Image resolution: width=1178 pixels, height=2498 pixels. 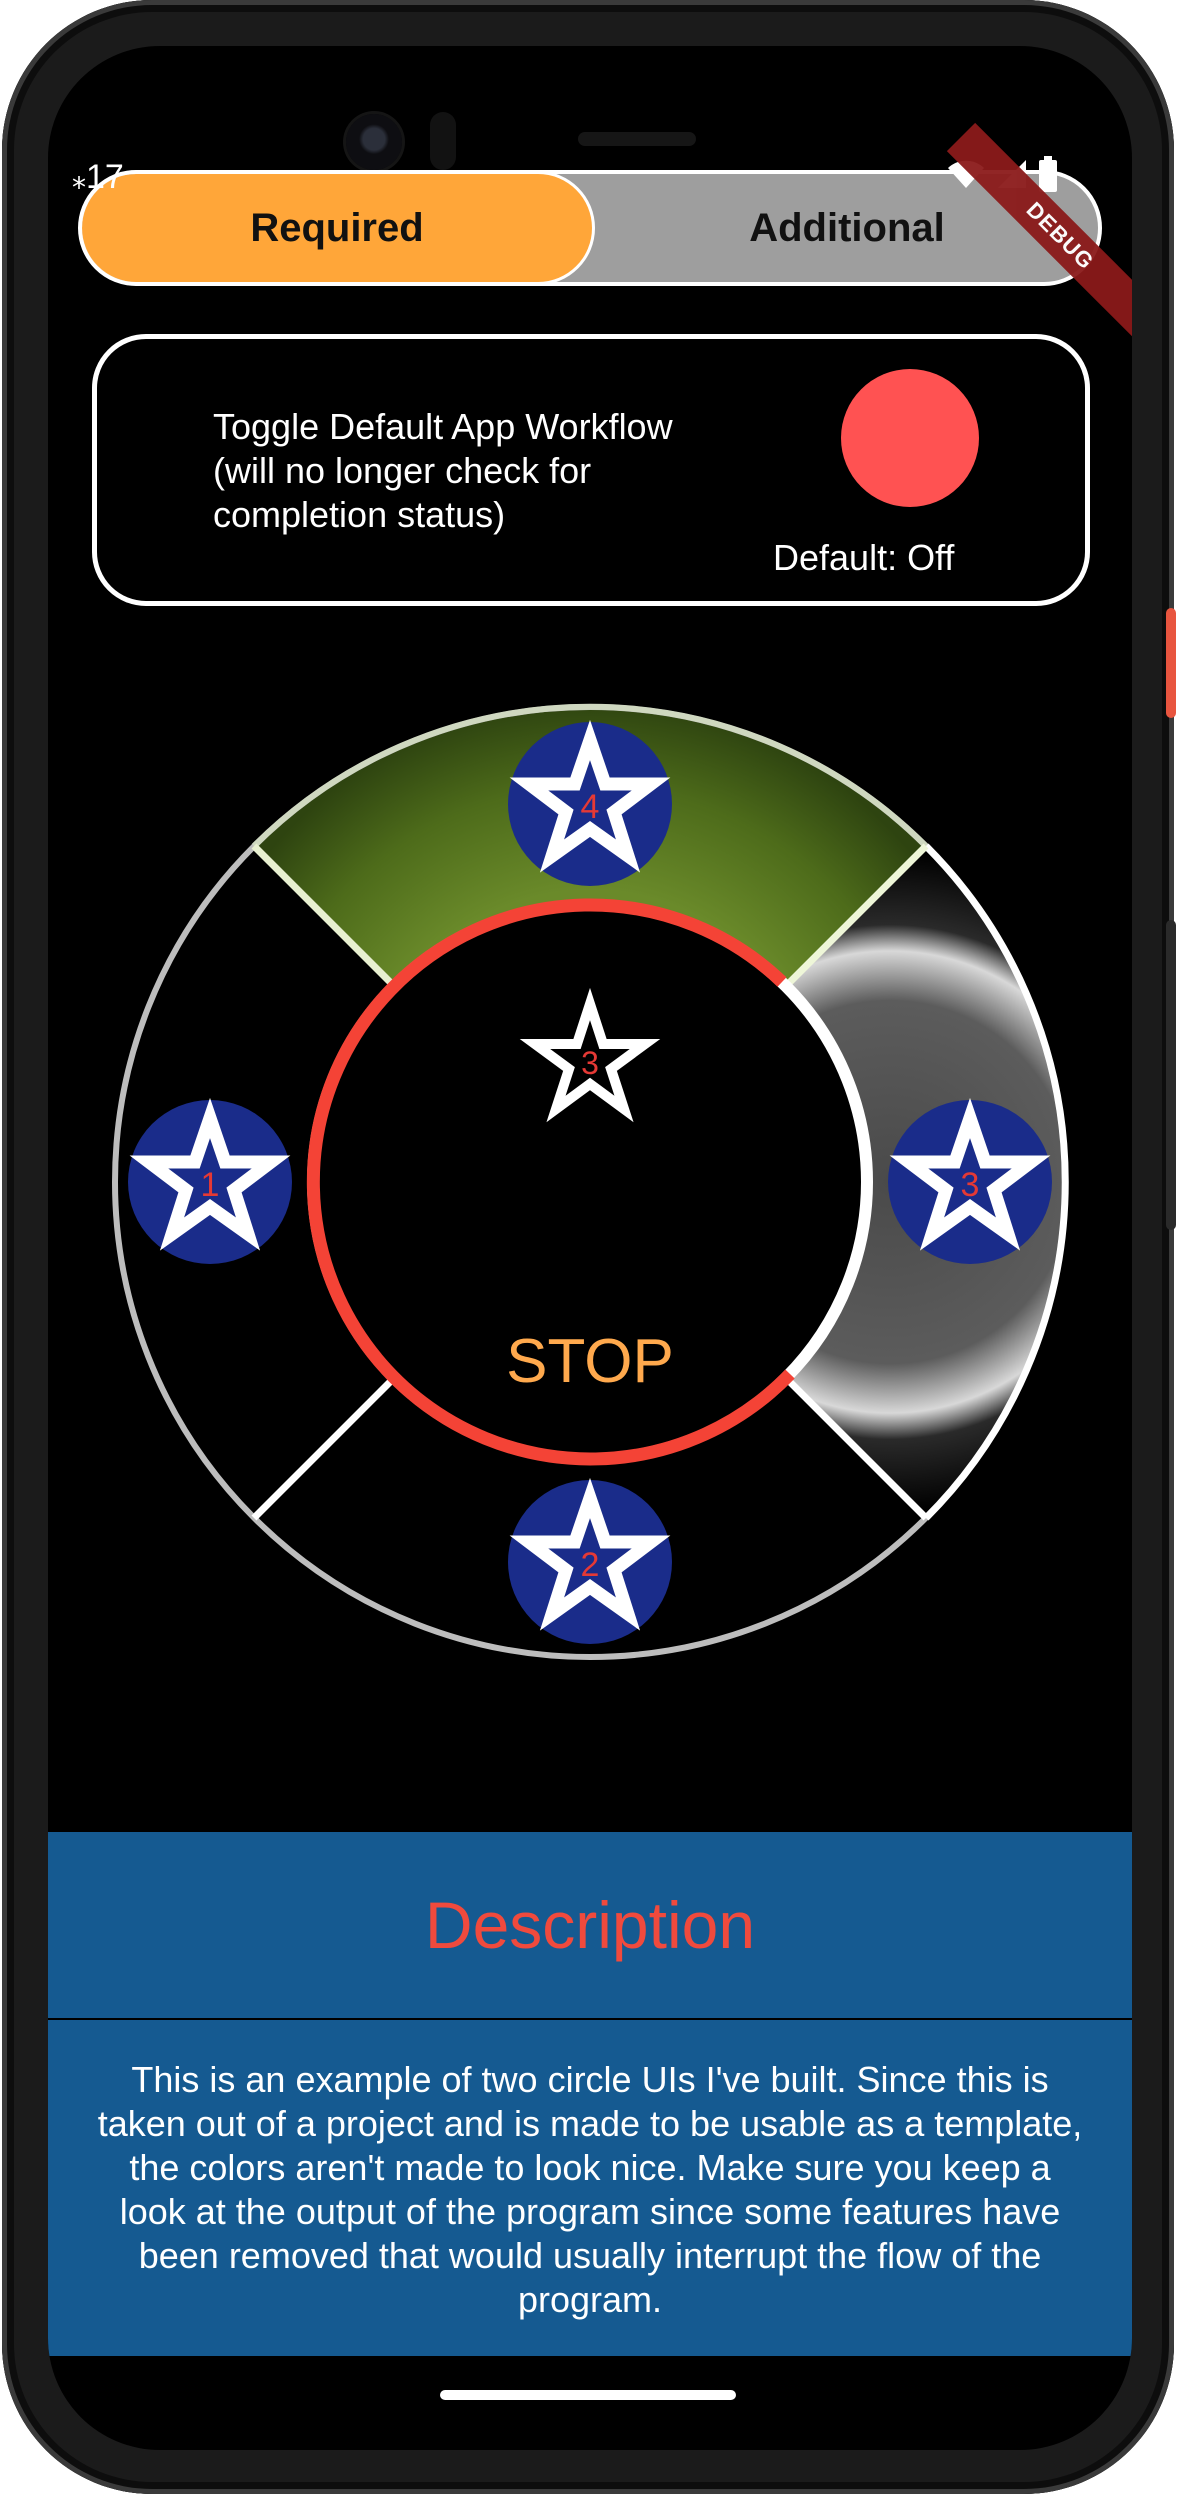 What do you see at coordinates (210, 1185) in the screenshot?
I see `star-number-left: 1` at bounding box center [210, 1185].